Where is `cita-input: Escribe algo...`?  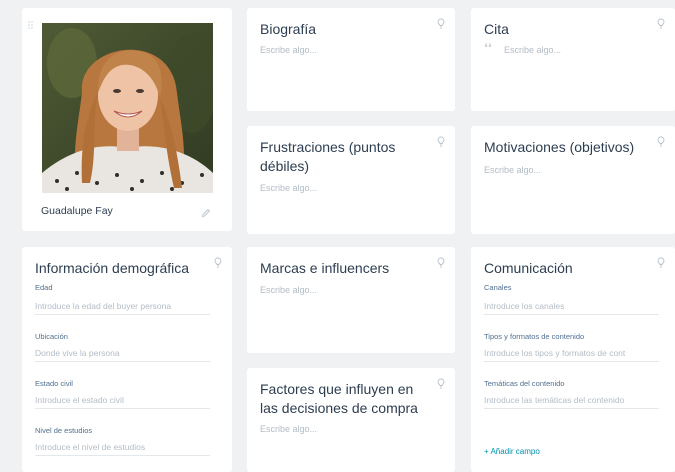
cita-input: Escribe algo... is located at coordinates (532, 50).